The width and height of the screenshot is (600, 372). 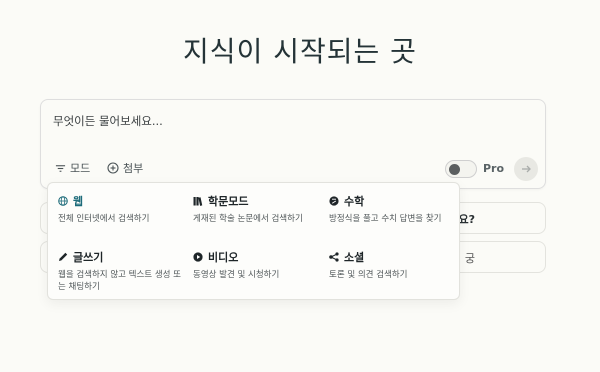 I want to click on books-icon, so click(x=198, y=201).